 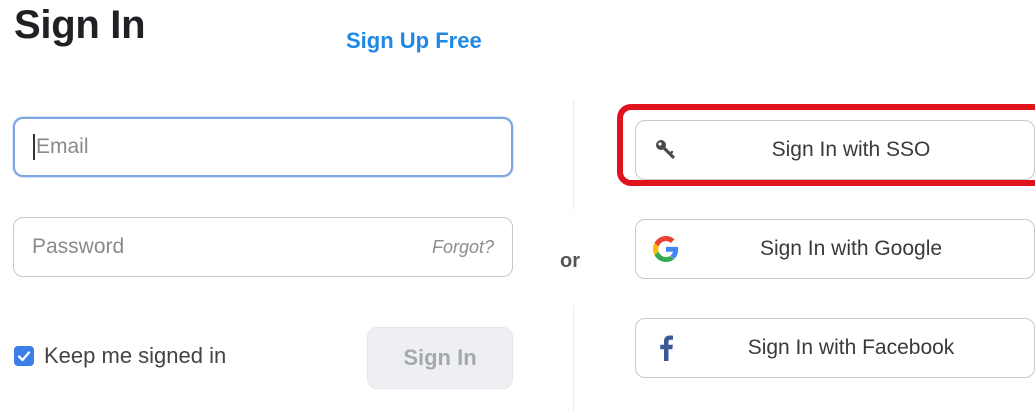 I want to click on sign-in-with-sso-button: Sign In with SSO, so click(x=835, y=150).